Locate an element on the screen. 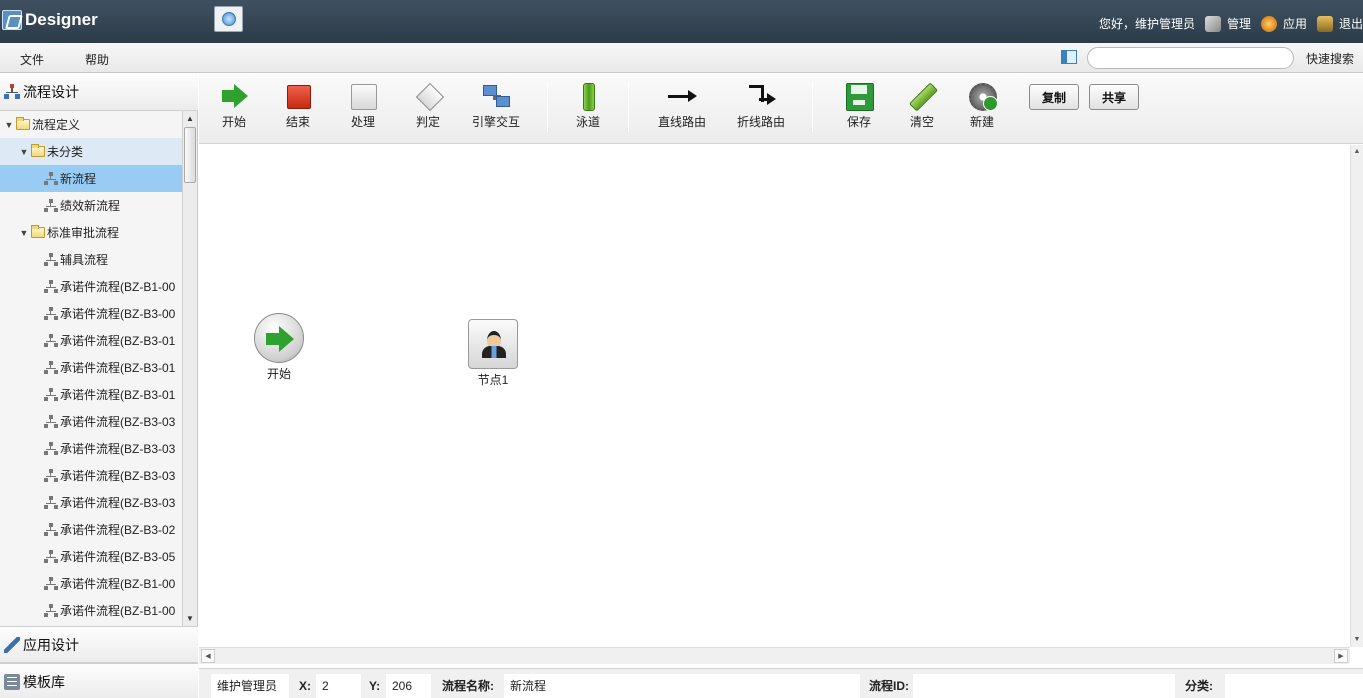 The width and height of the screenshot is (1363, 698). tree-item: 新流程 is located at coordinates (91, 178).